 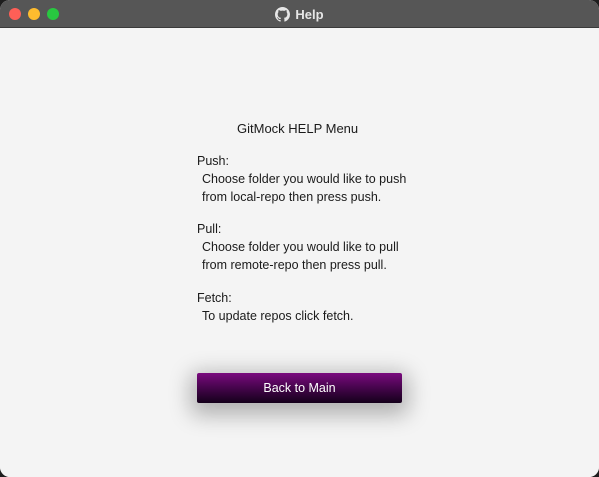 What do you see at coordinates (283, 14) in the screenshot?
I see `github-icon` at bounding box center [283, 14].